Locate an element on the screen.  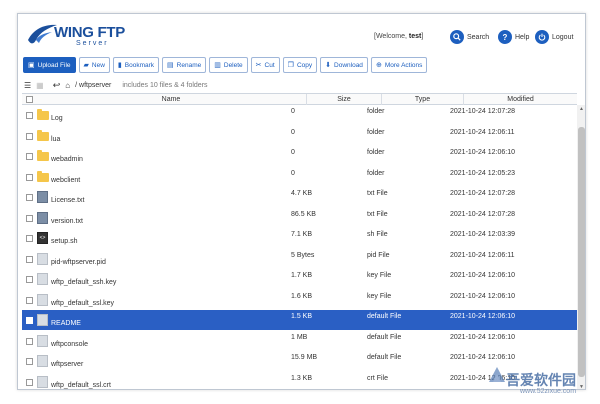
file-name: webadmin is located at coordinates (67, 159).